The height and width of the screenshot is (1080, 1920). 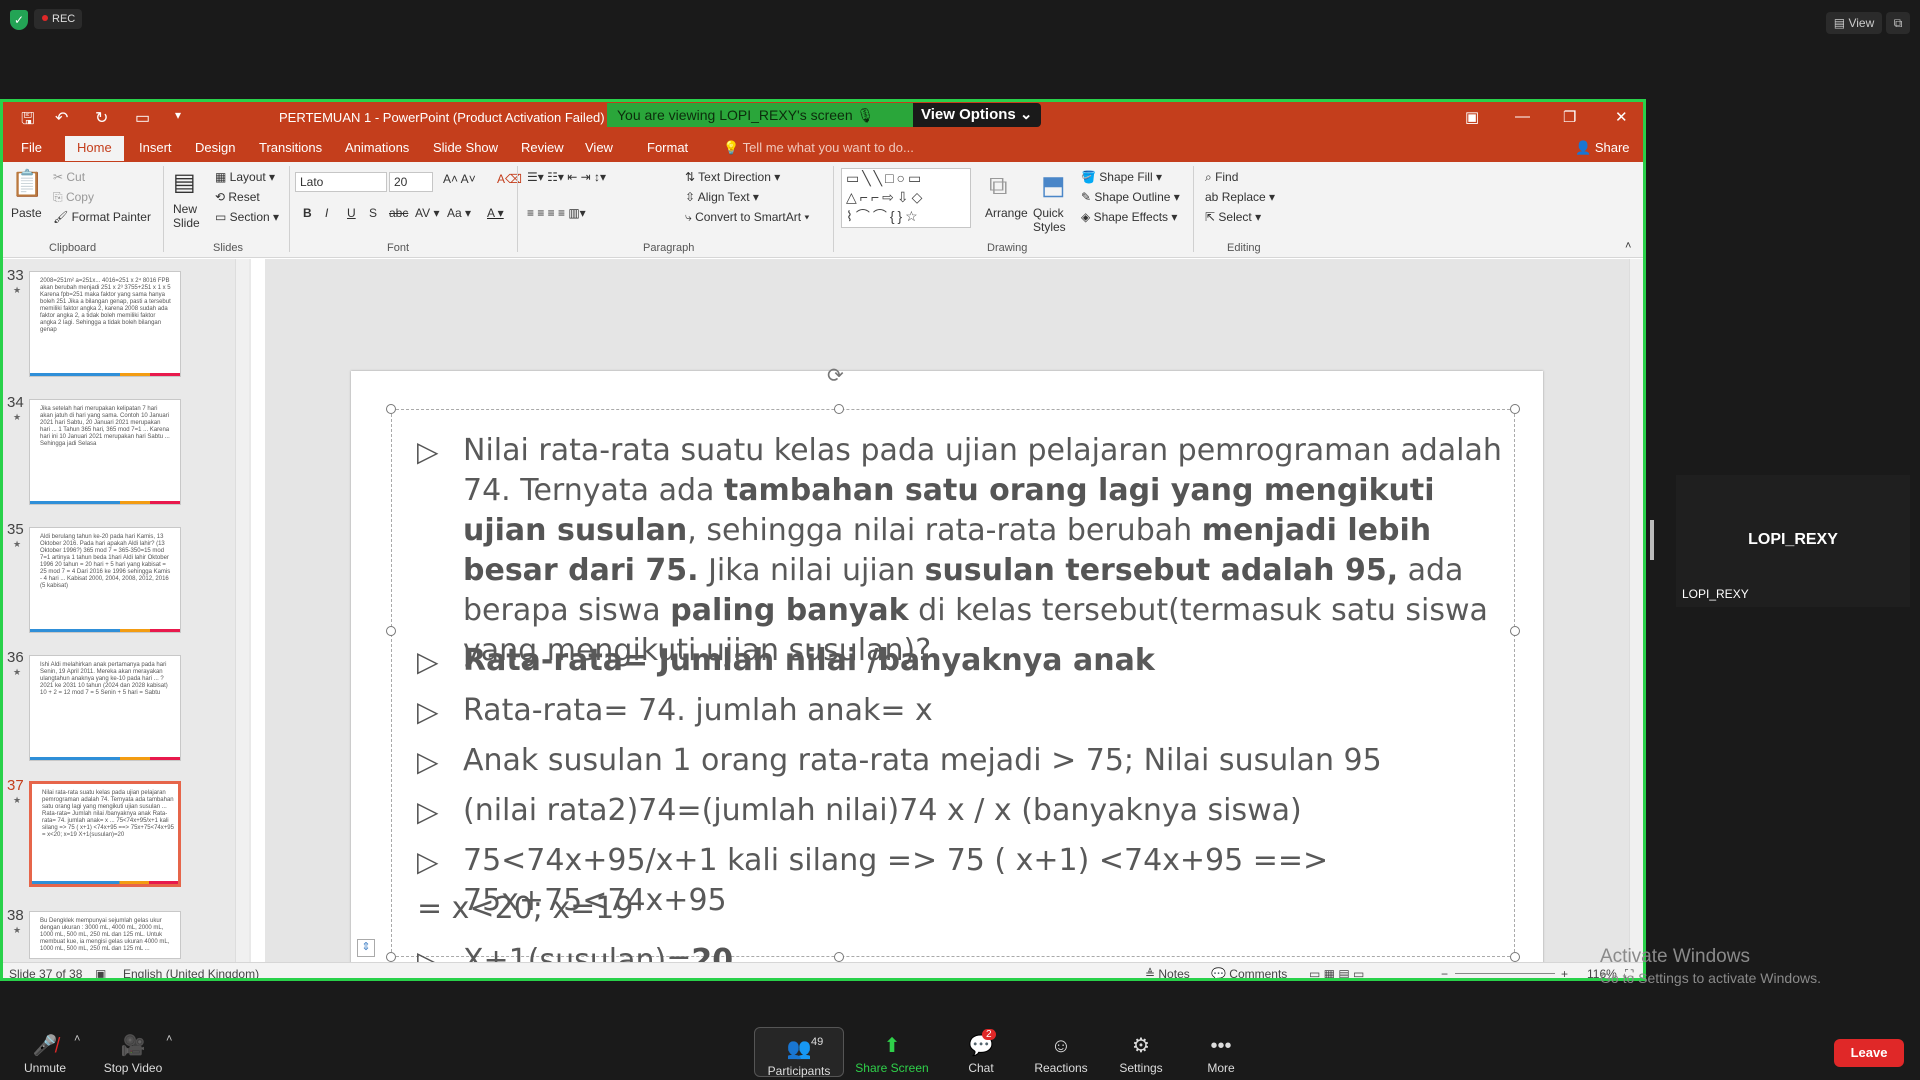 What do you see at coordinates (1233, 217) in the screenshot?
I see `select-button: ⇱ Select ▾` at bounding box center [1233, 217].